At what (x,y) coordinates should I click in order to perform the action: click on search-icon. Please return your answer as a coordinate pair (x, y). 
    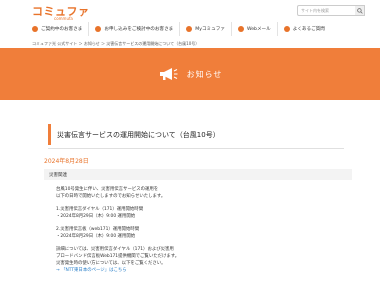
    Looking at the image, I should click on (359, 10).